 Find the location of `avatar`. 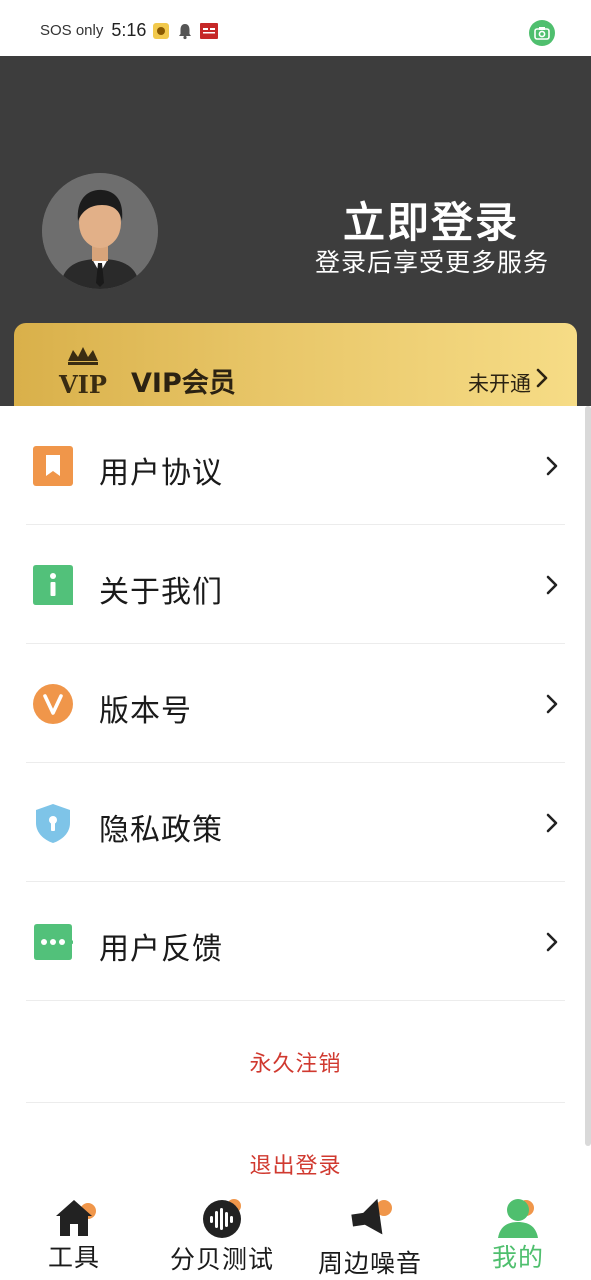

avatar is located at coordinates (100, 231).